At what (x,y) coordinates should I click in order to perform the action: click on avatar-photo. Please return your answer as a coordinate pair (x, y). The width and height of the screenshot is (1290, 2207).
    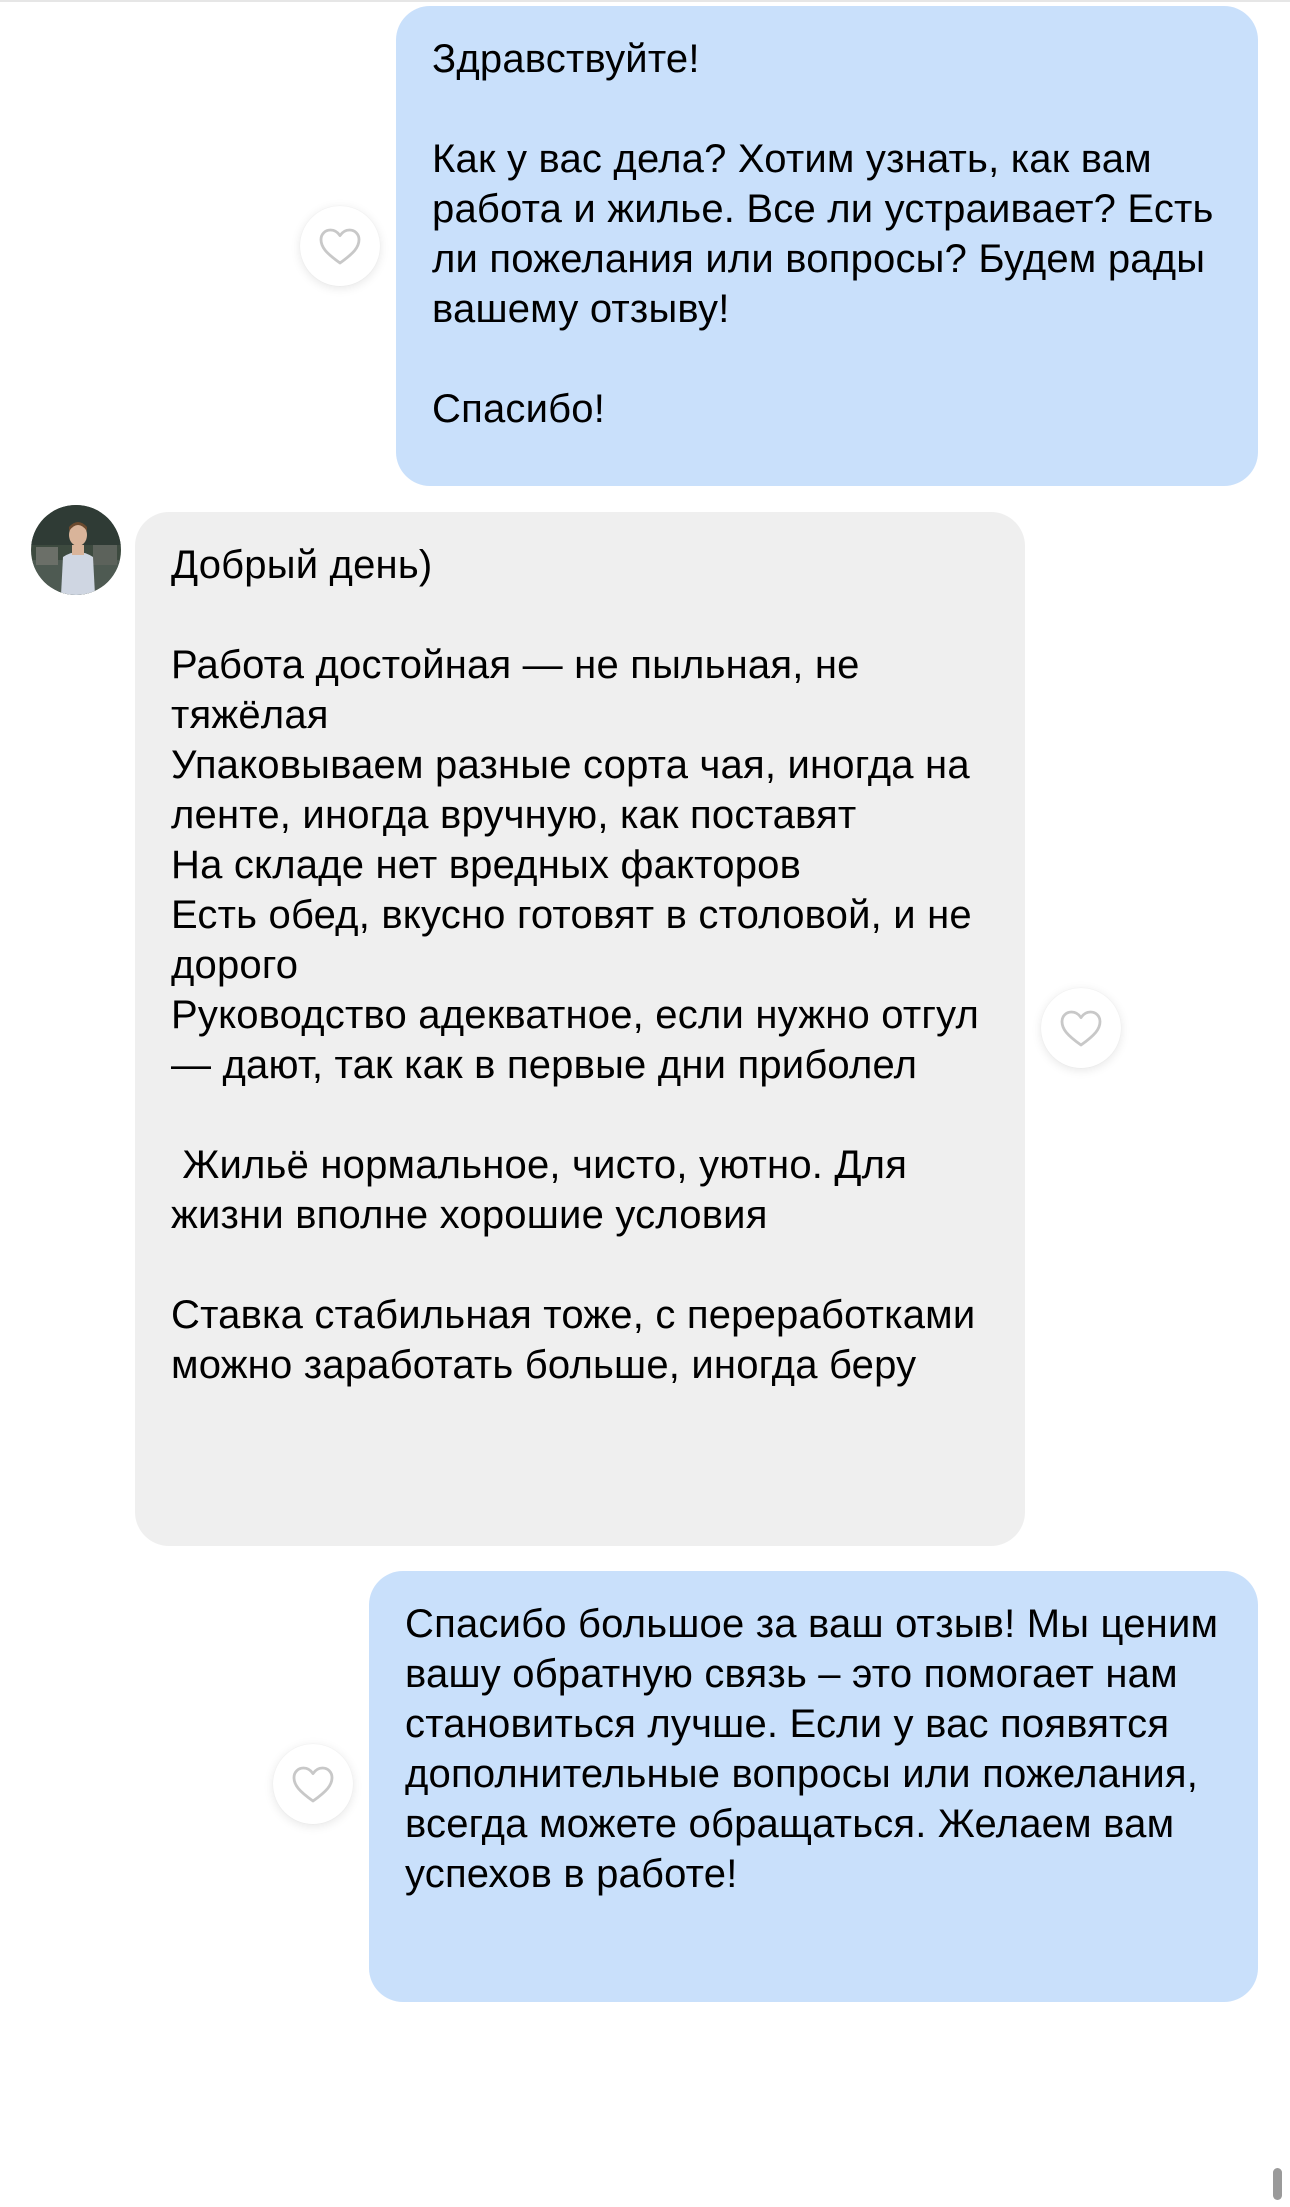
    Looking at the image, I should click on (76, 550).